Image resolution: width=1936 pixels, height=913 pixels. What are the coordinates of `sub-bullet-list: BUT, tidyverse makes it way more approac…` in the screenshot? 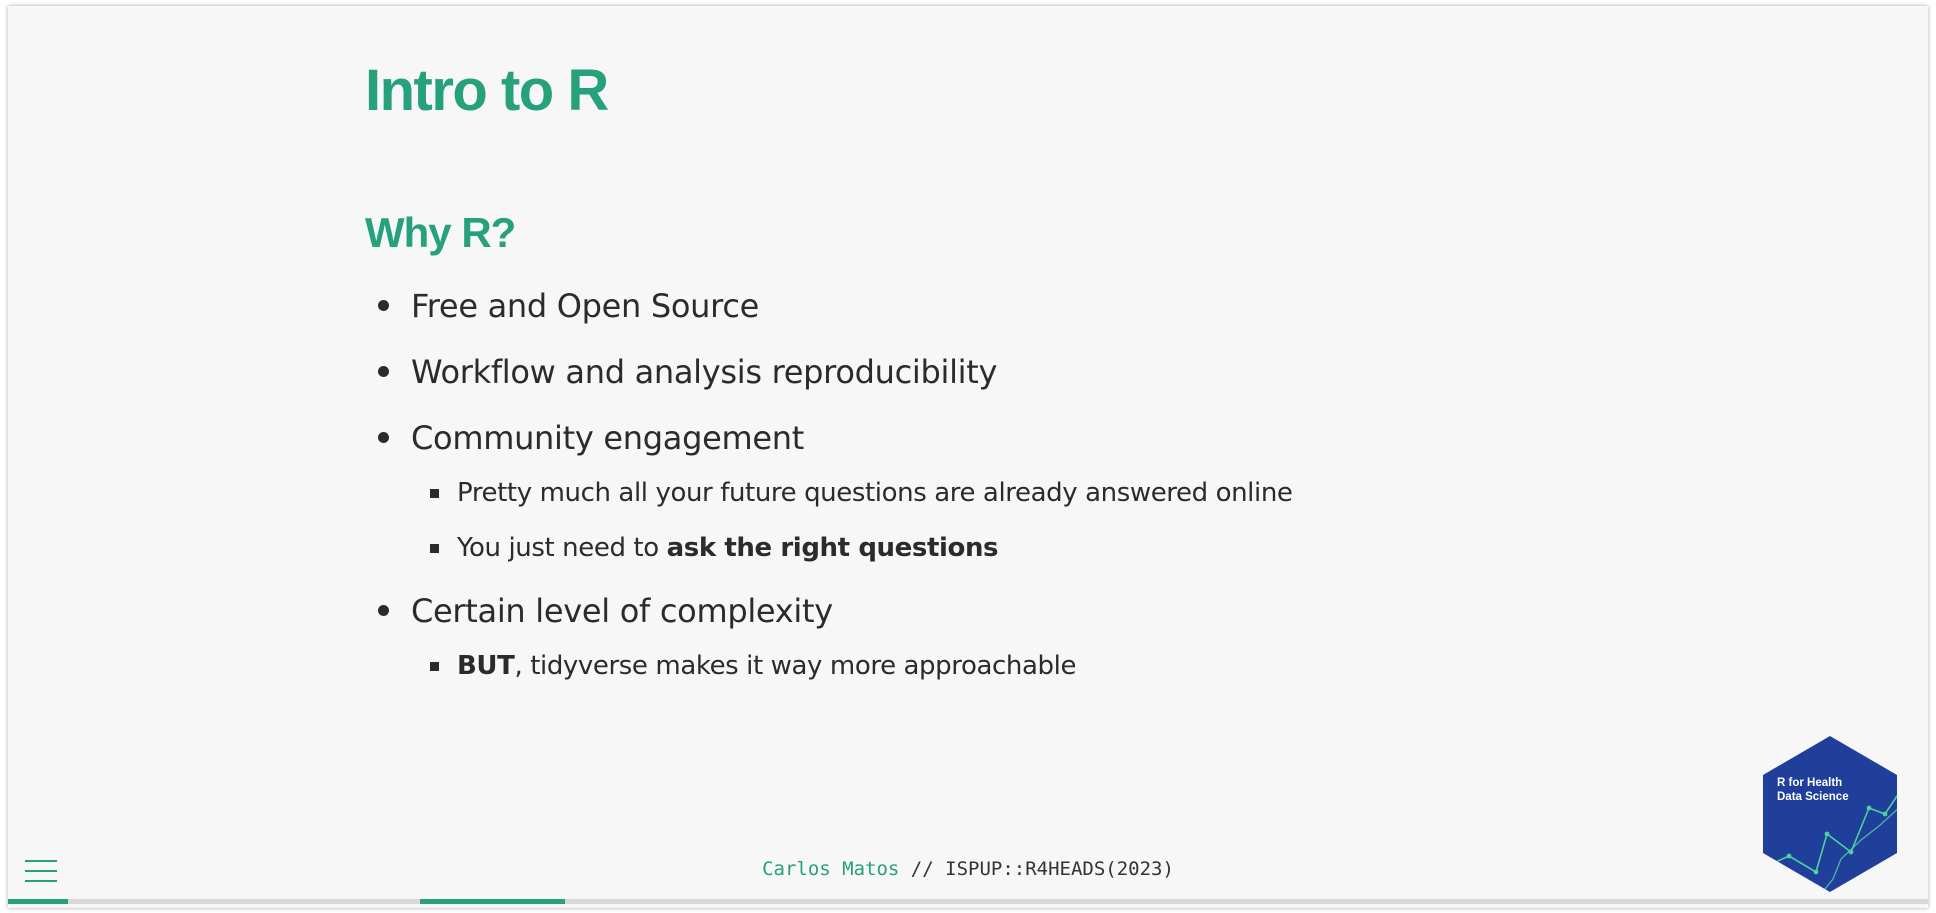 It's located at (852, 666).